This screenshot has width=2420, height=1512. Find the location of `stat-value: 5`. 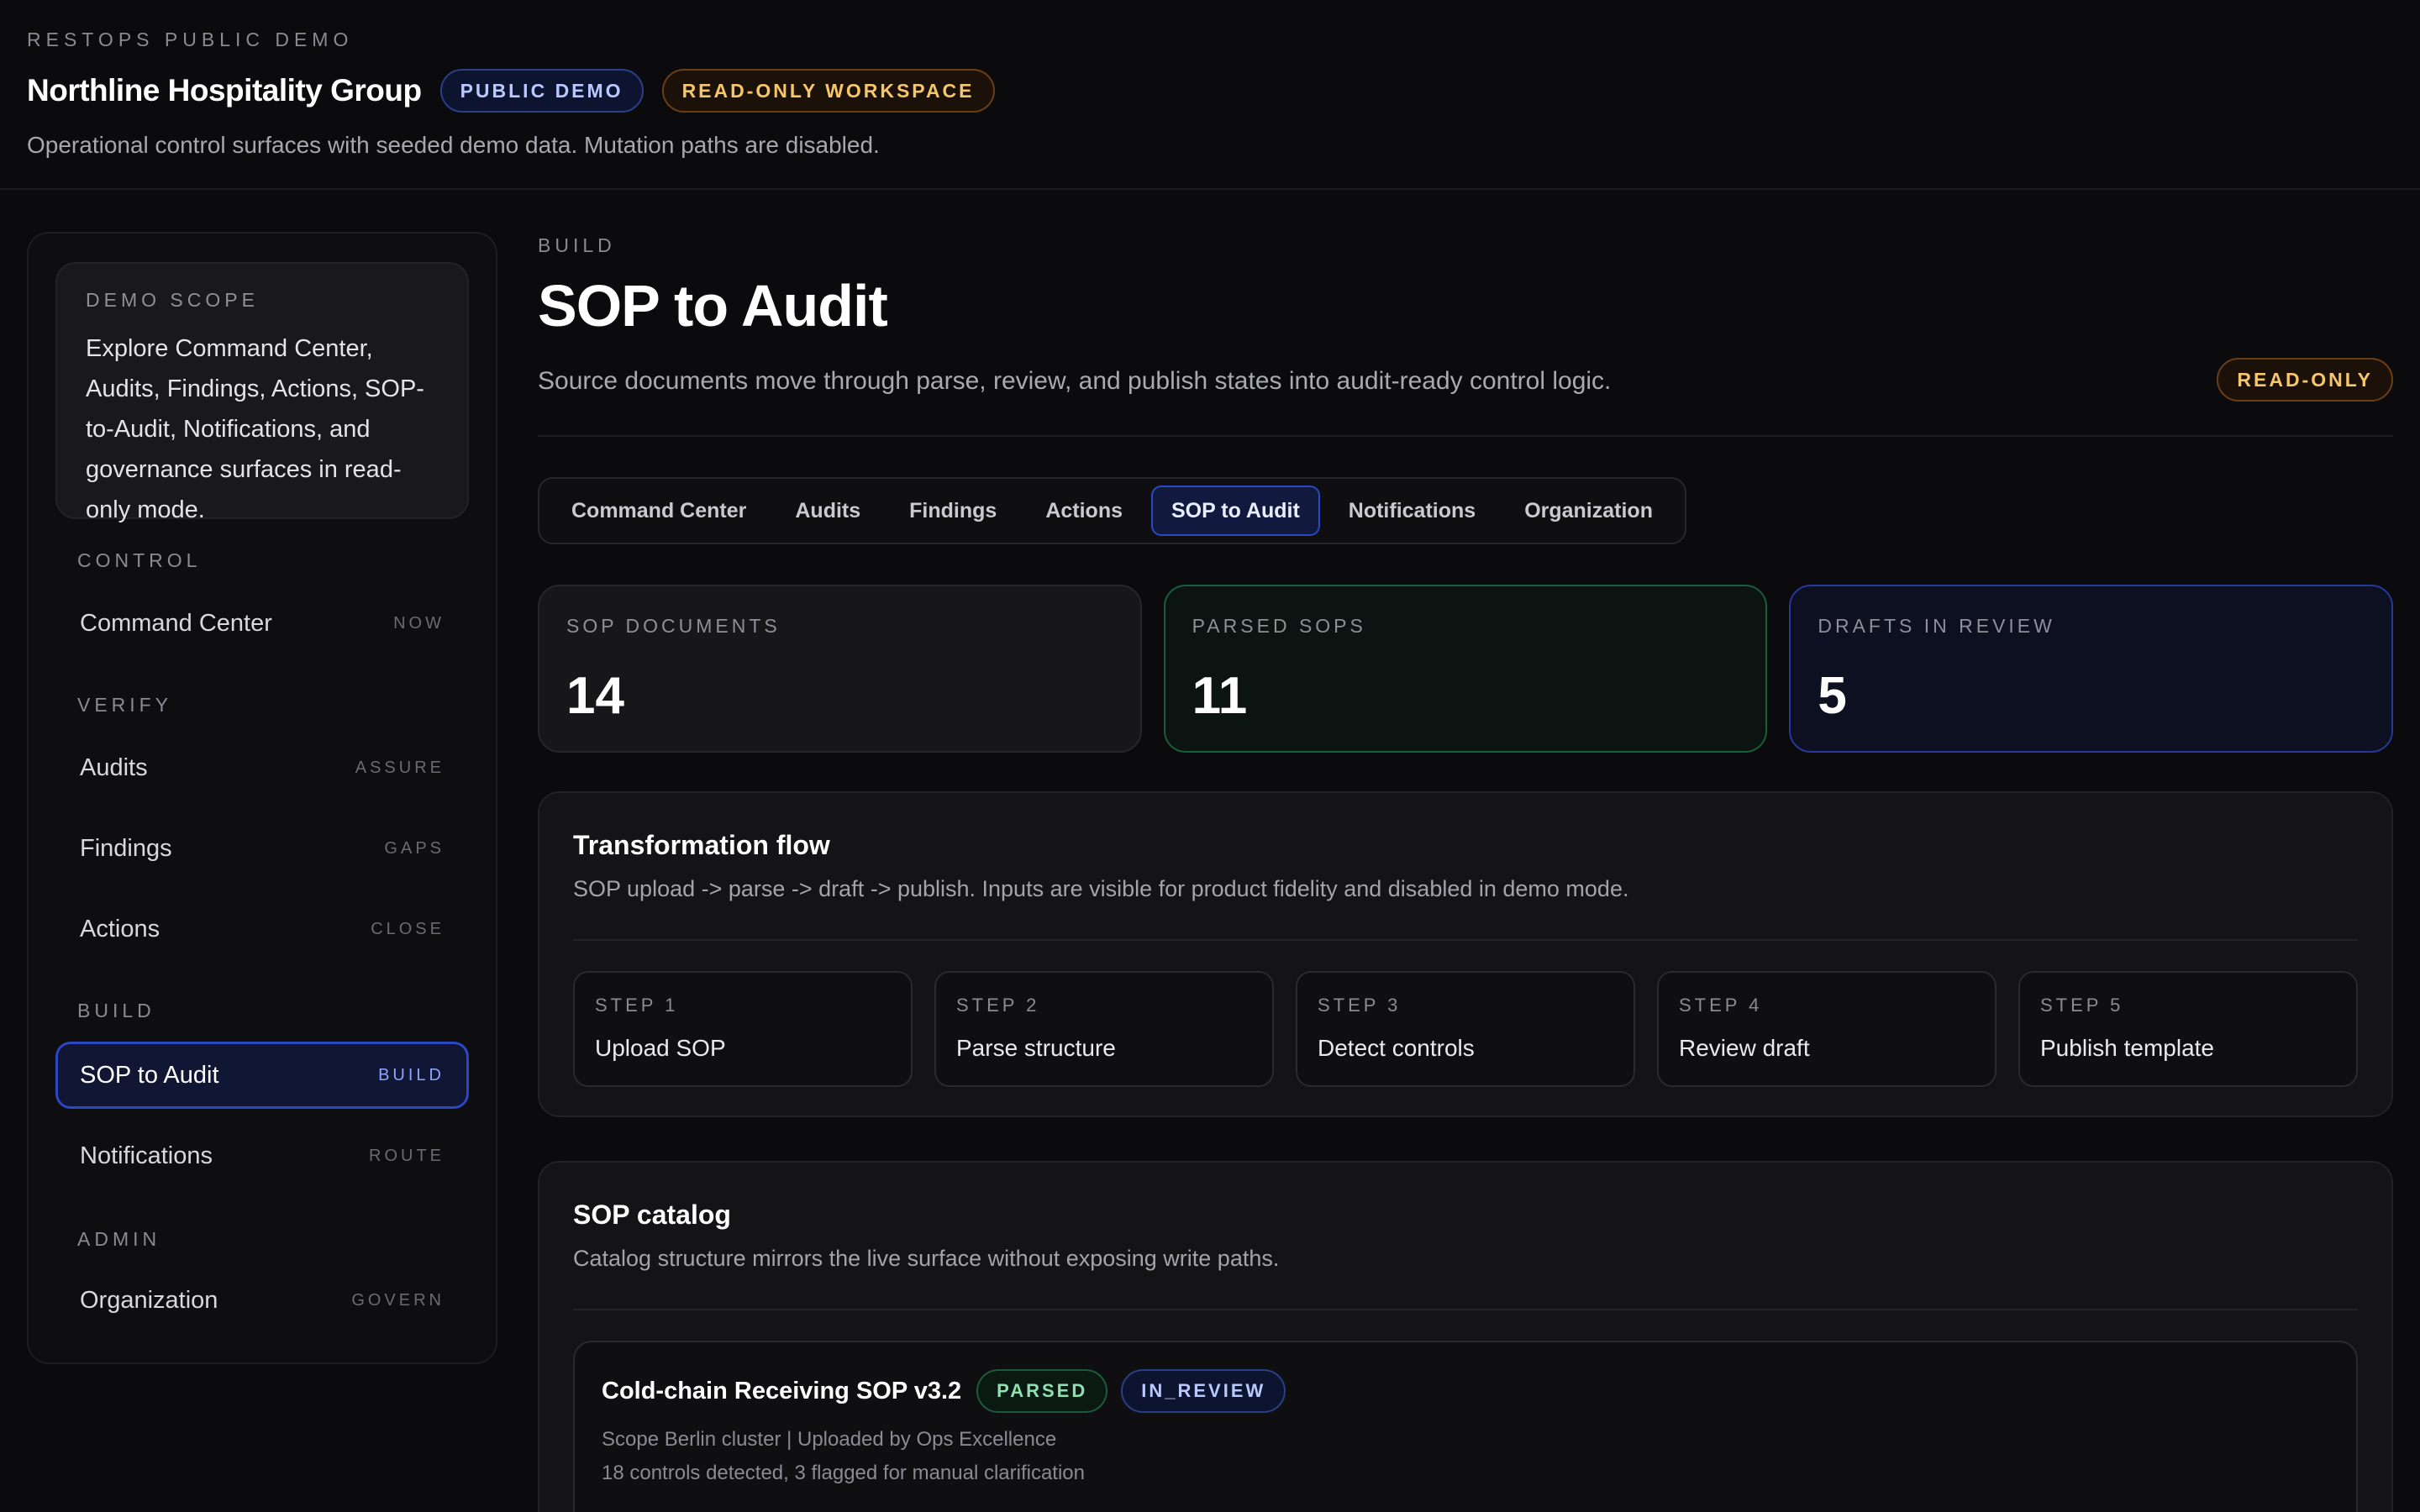

stat-value: 5 is located at coordinates (1832, 696).